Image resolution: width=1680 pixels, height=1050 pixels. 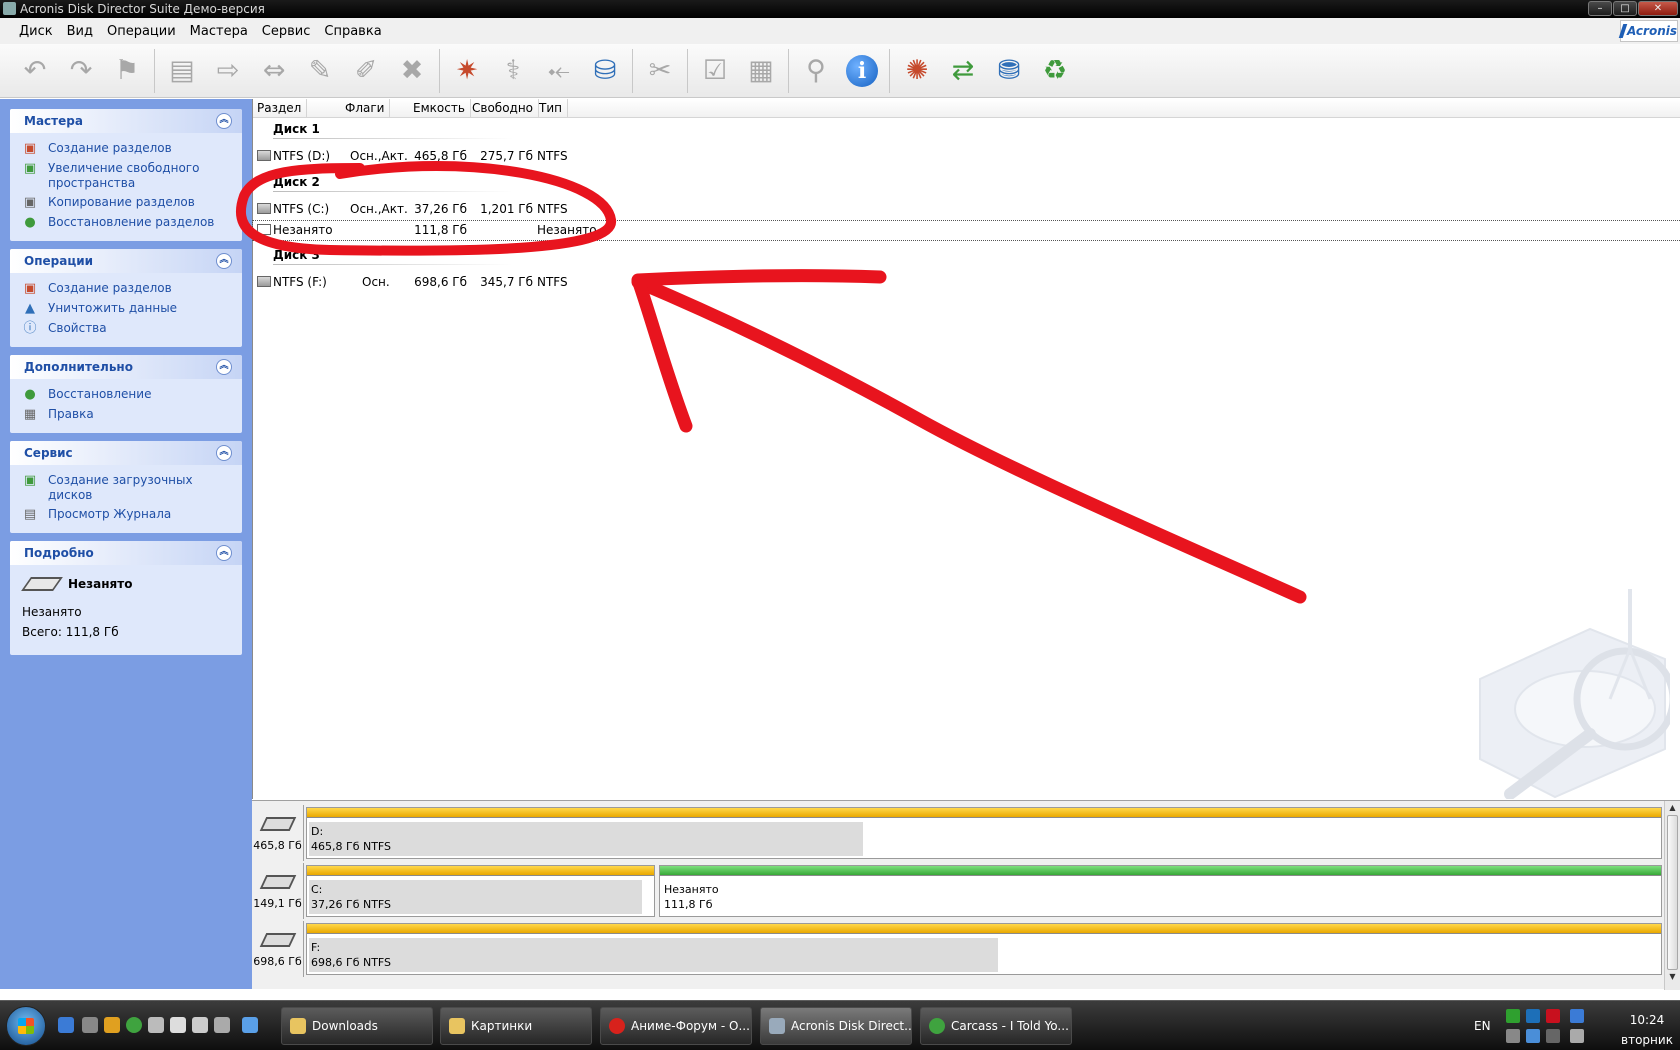 I want to click on menu-help: Справка, so click(x=352, y=31).